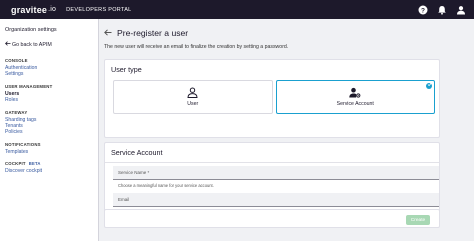  What do you see at coordinates (192, 92) in the screenshot?
I see `person-icon` at bounding box center [192, 92].